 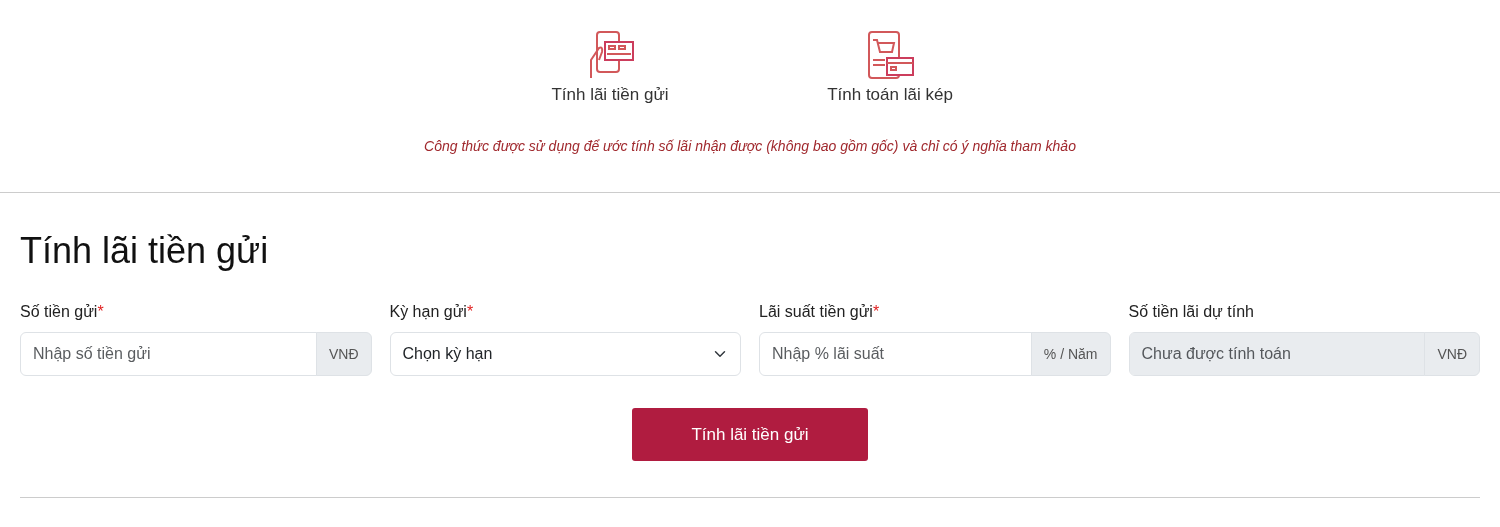 What do you see at coordinates (816, 312) in the screenshot?
I see `field-label: Lãi suất tiền gửi` at bounding box center [816, 312].